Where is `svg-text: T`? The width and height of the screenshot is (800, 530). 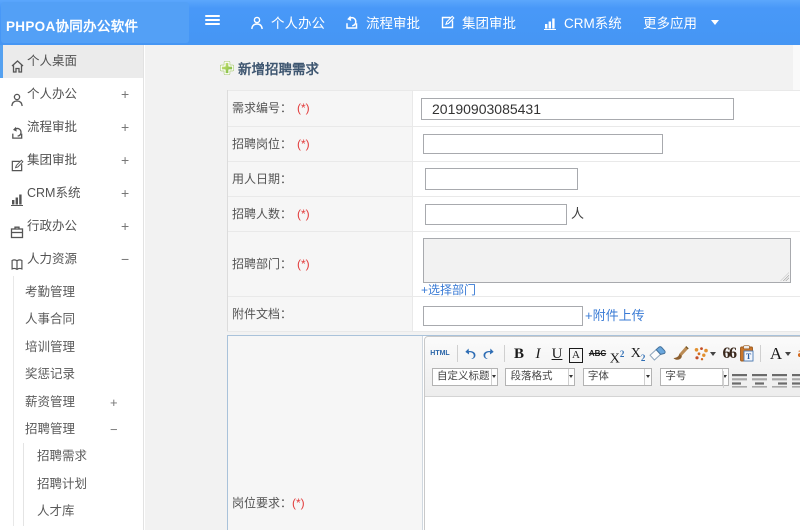
svg-text: T is located at coordinates (748, 356).